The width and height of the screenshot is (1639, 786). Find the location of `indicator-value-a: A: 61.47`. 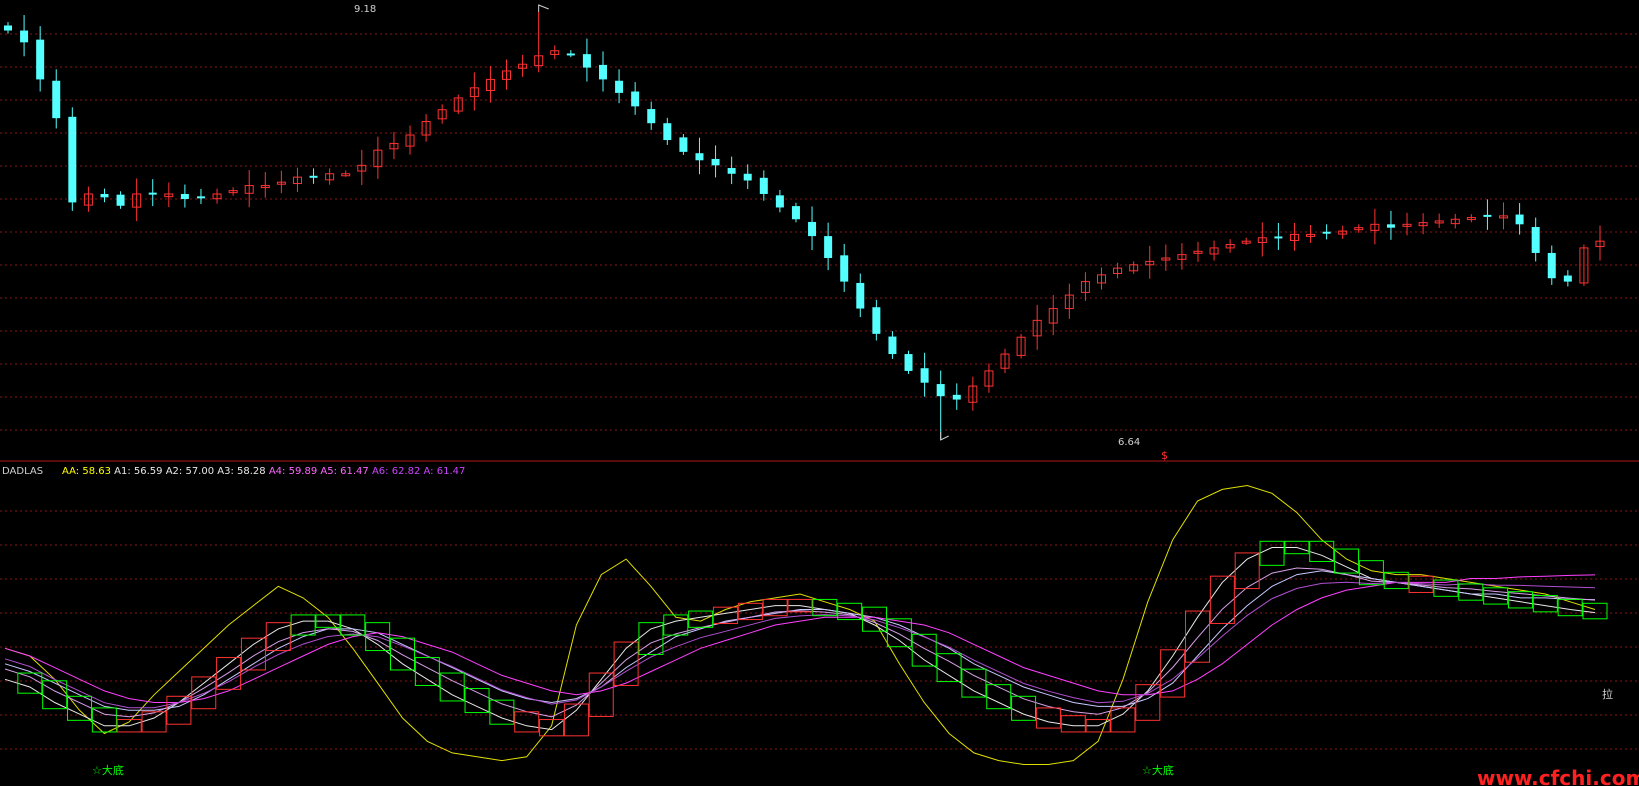

indicator-value-a: A: 61.47 is located at coordinates (445, 471).